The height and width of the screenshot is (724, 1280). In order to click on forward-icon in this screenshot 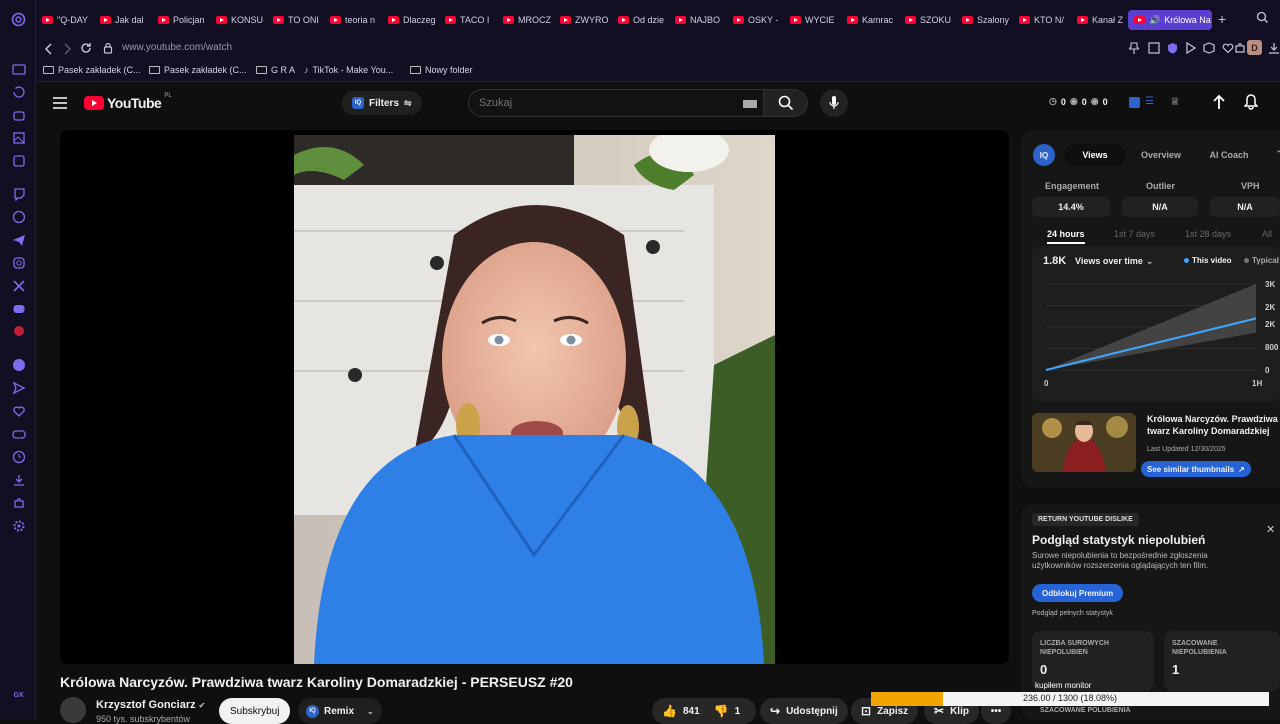, I will do `click(67, 49)`.